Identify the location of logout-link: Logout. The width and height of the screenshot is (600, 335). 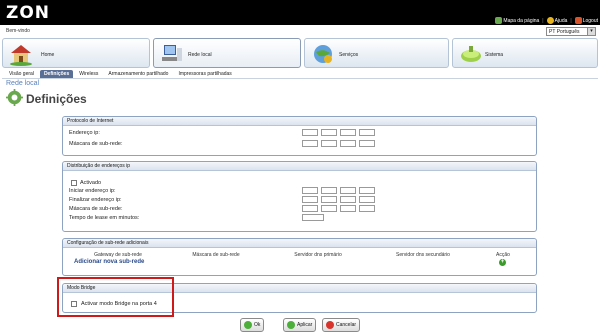
(586, 20).